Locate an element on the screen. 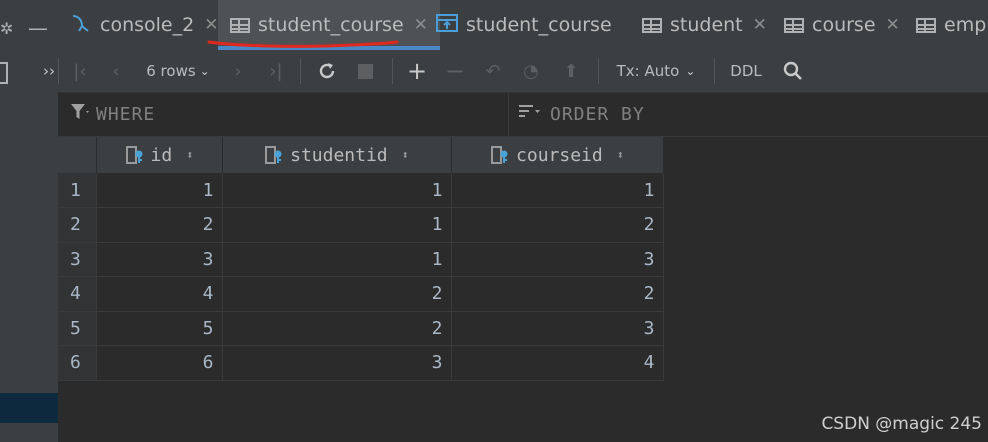  tab-course: course ✕ is located at coordinates (842, 25).